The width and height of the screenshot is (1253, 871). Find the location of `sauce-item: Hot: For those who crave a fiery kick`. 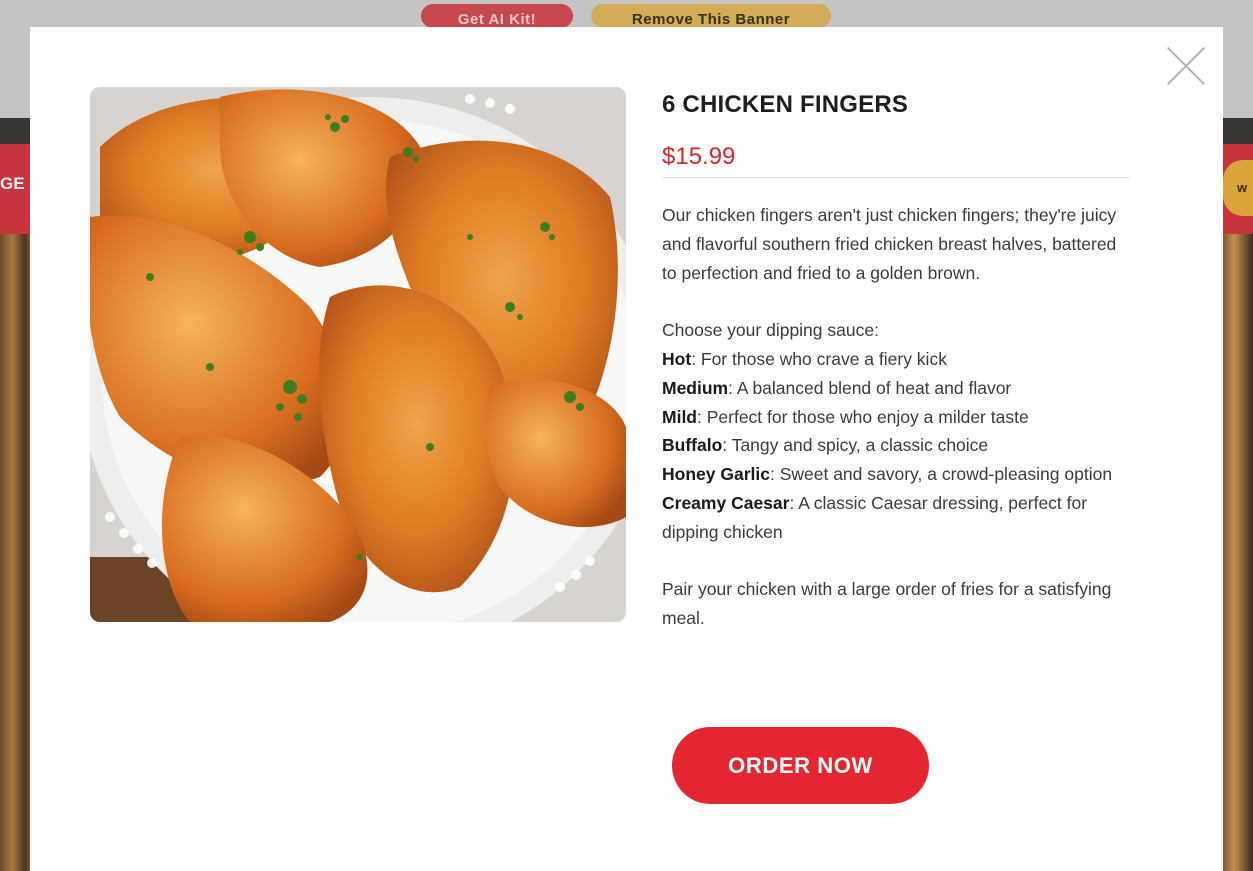

sauce-item: Hot: For those who crave a fiery kick is located at coordinates (897, 359).